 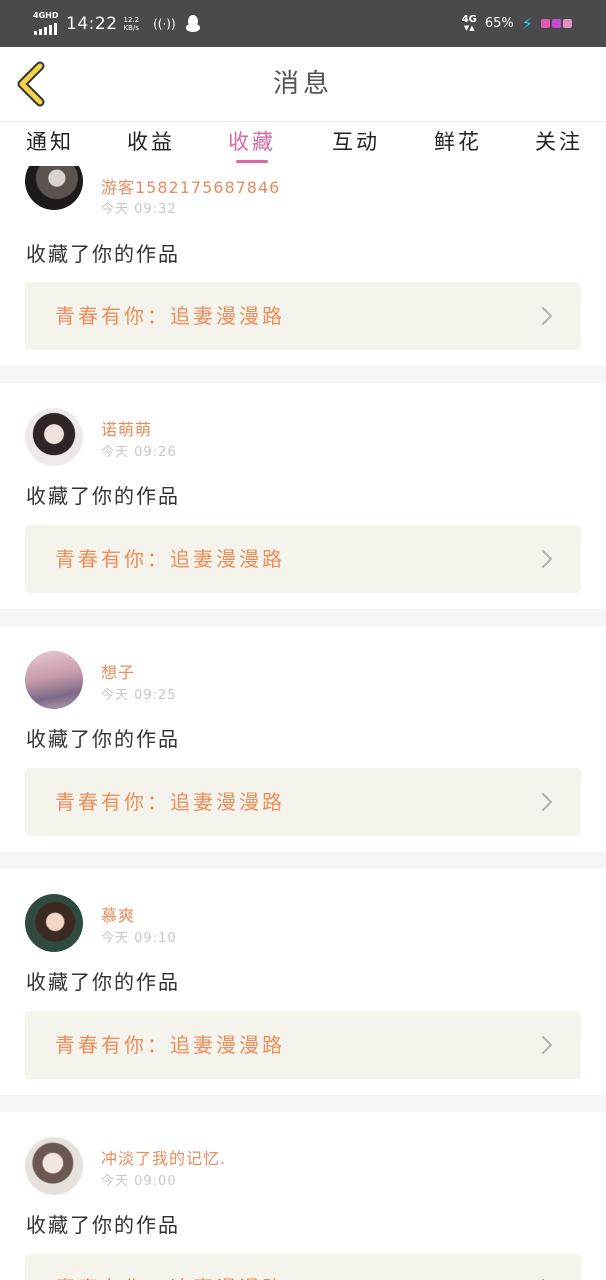 What do you see at coordinates (458, 144) in the screenshot?
I see `tab-flowers: 鲜花` at bounding box center [458, 144].